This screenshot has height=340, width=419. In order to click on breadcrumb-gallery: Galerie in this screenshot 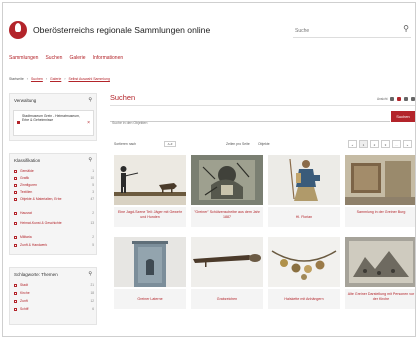, I will do `click(55, 79)`.